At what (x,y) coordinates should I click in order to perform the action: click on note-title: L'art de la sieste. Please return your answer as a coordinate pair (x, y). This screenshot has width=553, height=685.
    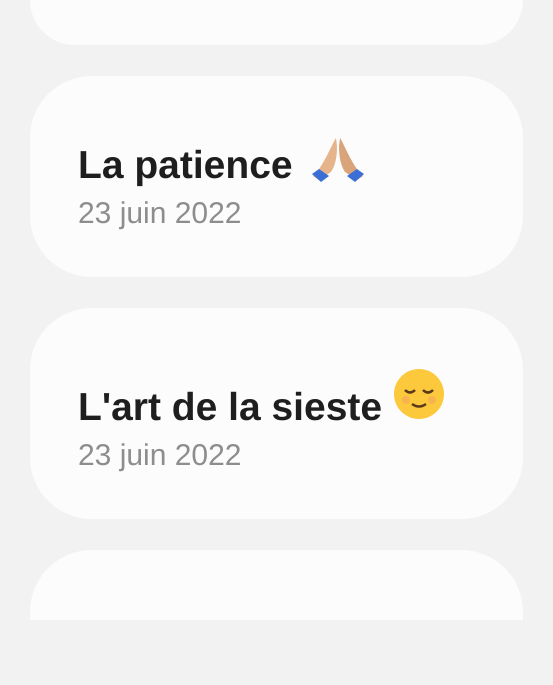
    Looking at the image, I should click on (230, 407).